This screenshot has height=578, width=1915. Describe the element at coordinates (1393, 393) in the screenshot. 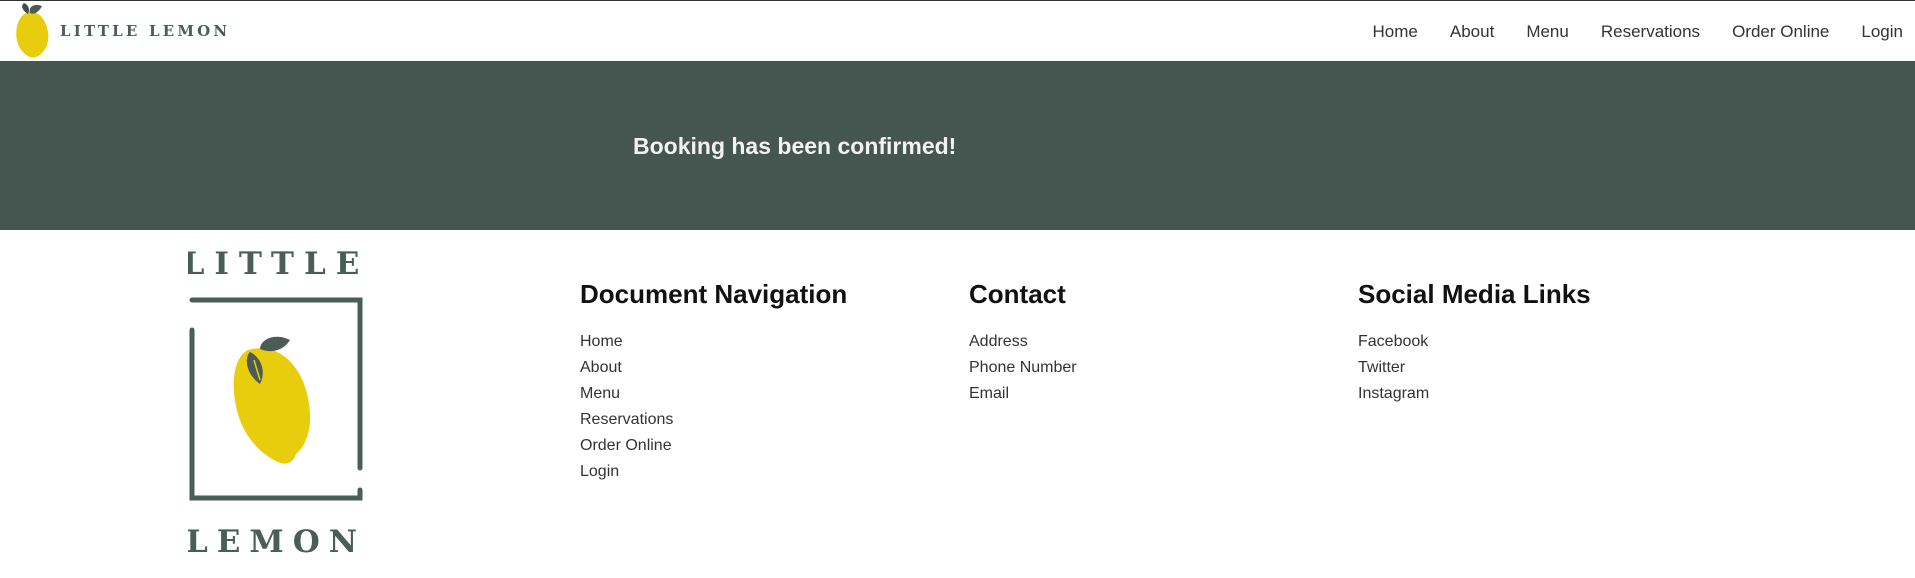

I see `footer-link-instagram: Instagram` at that location.